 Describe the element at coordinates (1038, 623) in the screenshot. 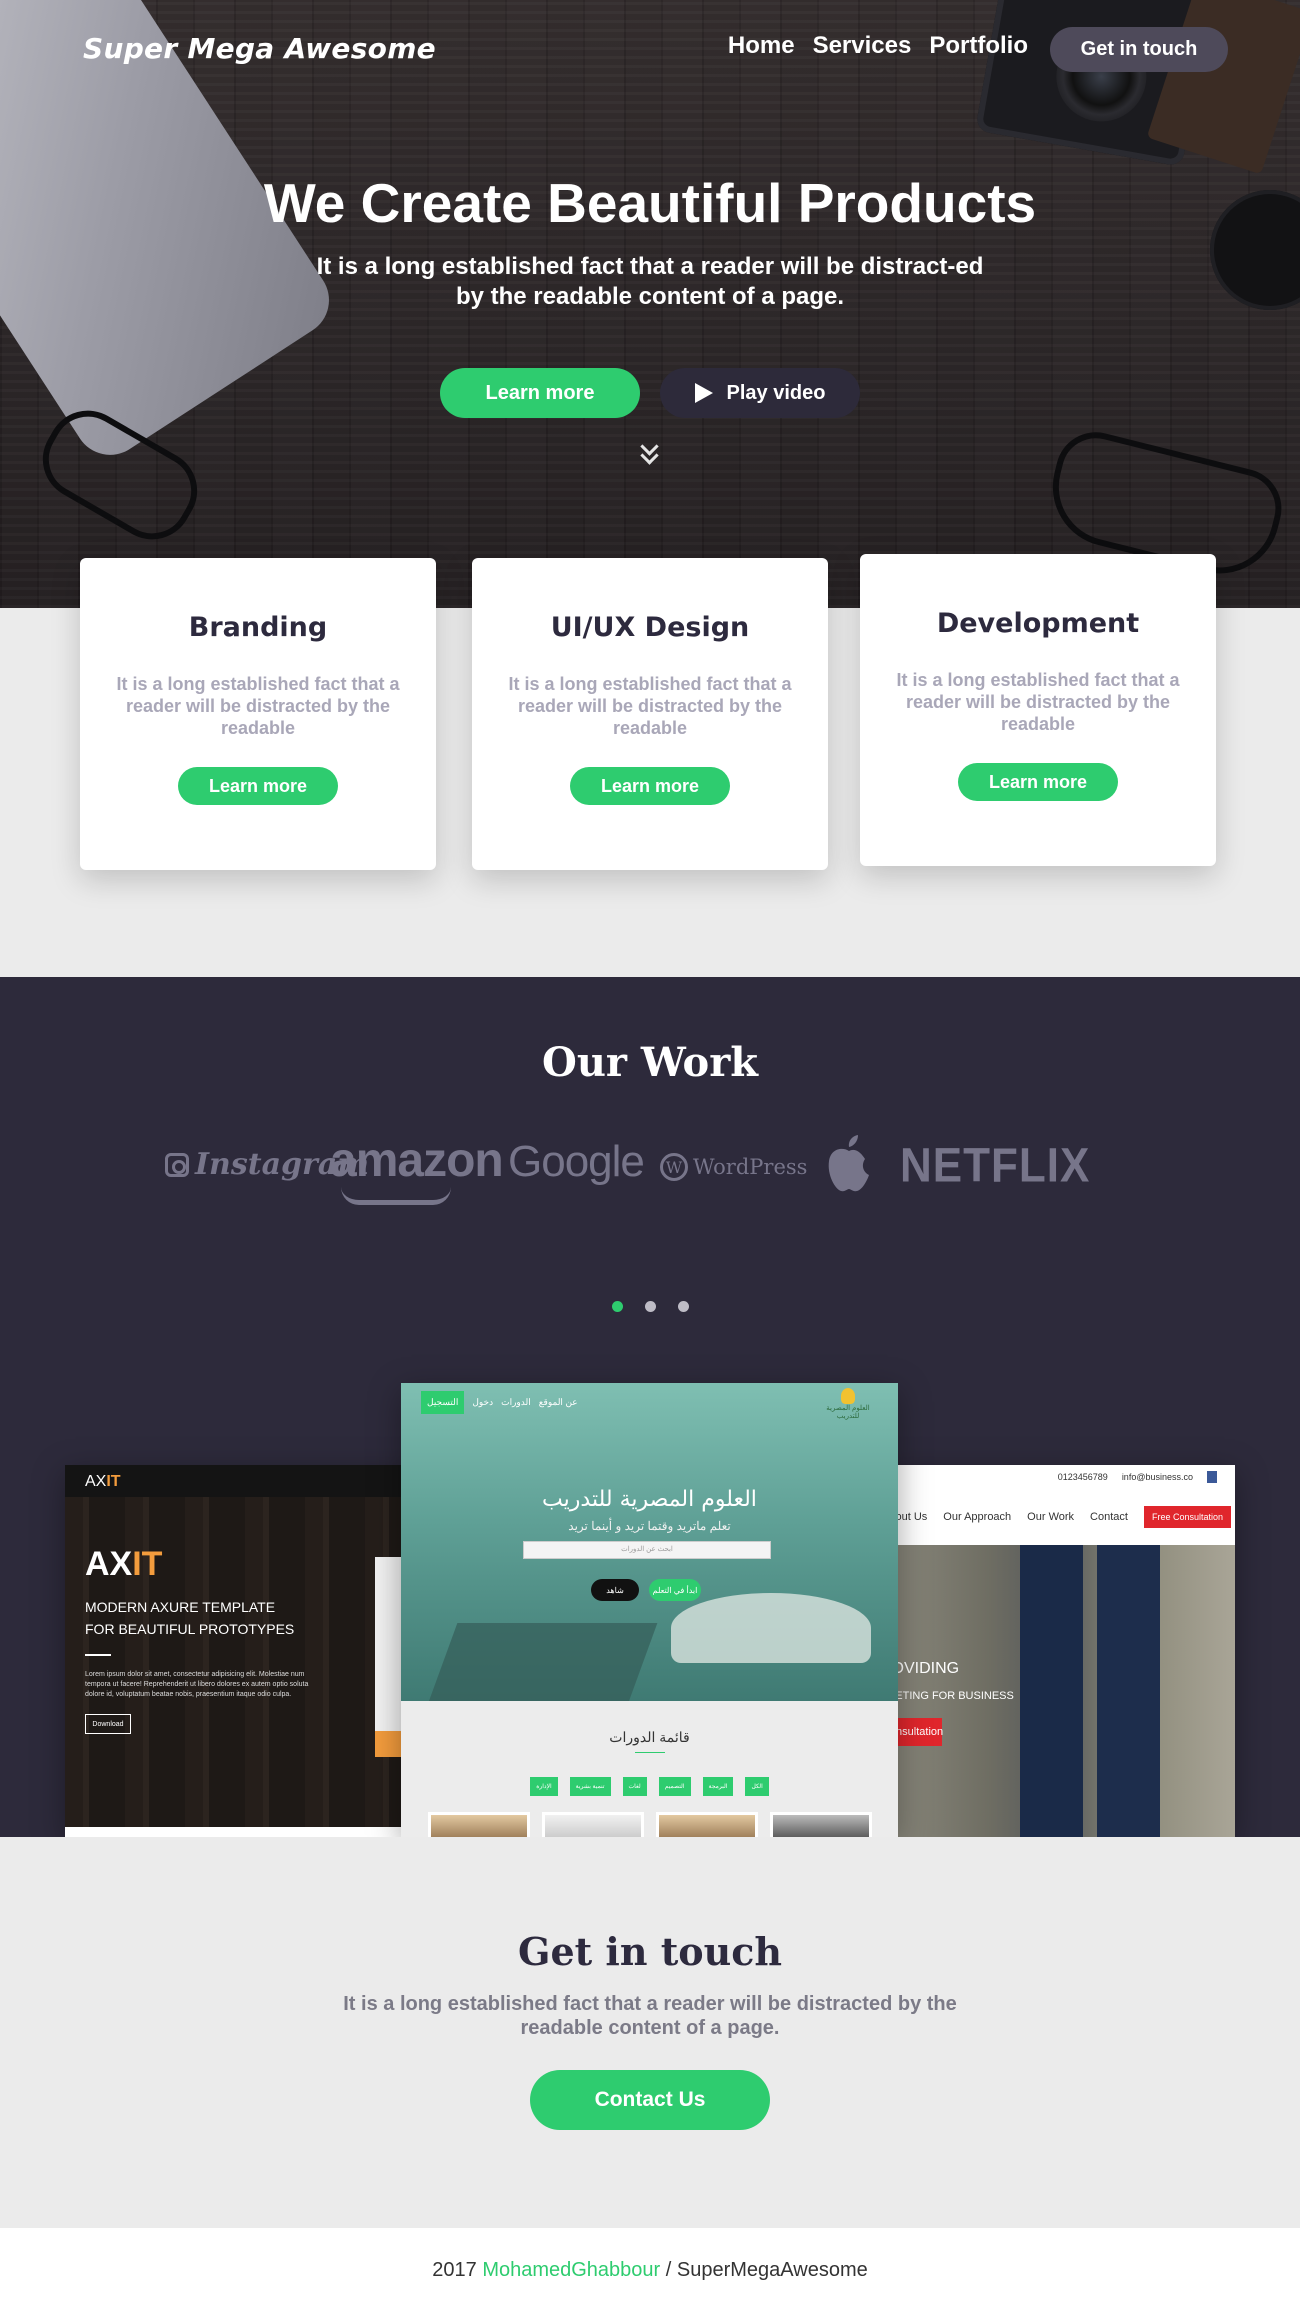

I see `card-title: Development` at that location.